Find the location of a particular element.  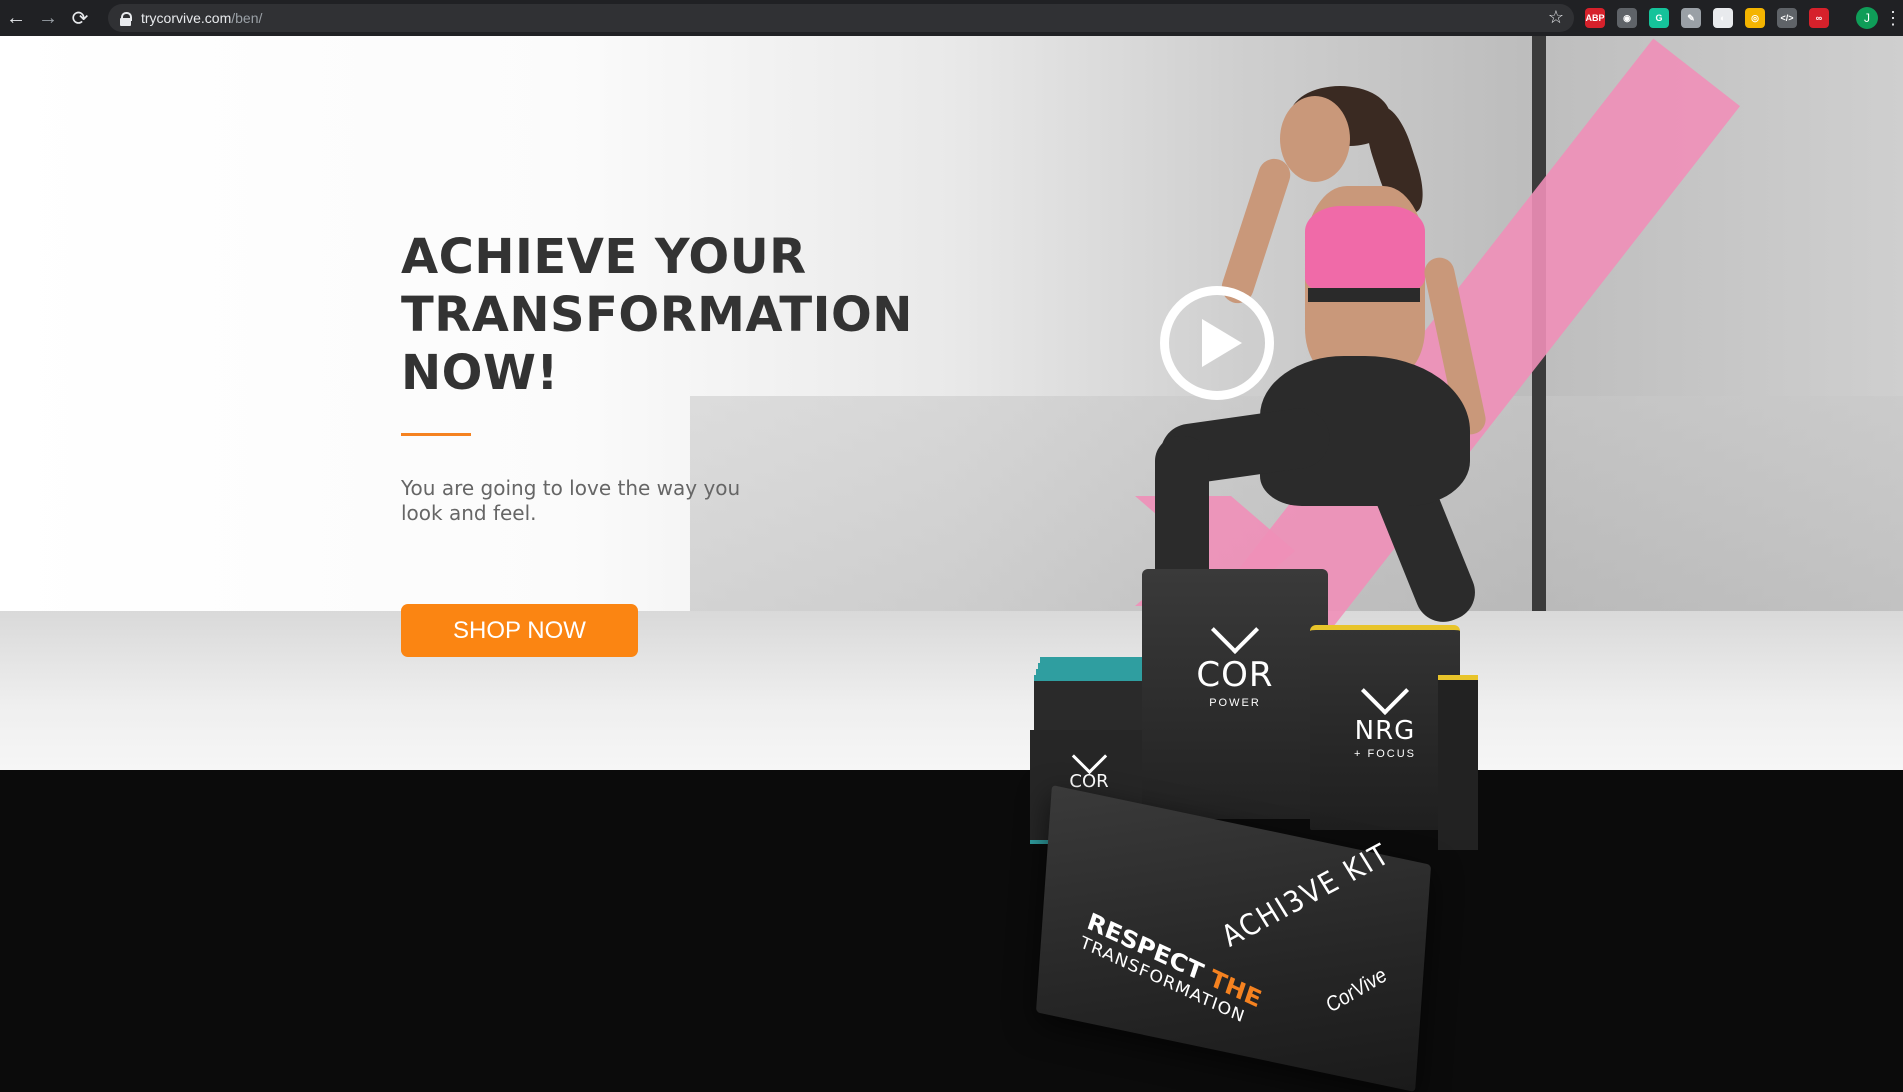

play-icon is located at coordinates (1222, 343).